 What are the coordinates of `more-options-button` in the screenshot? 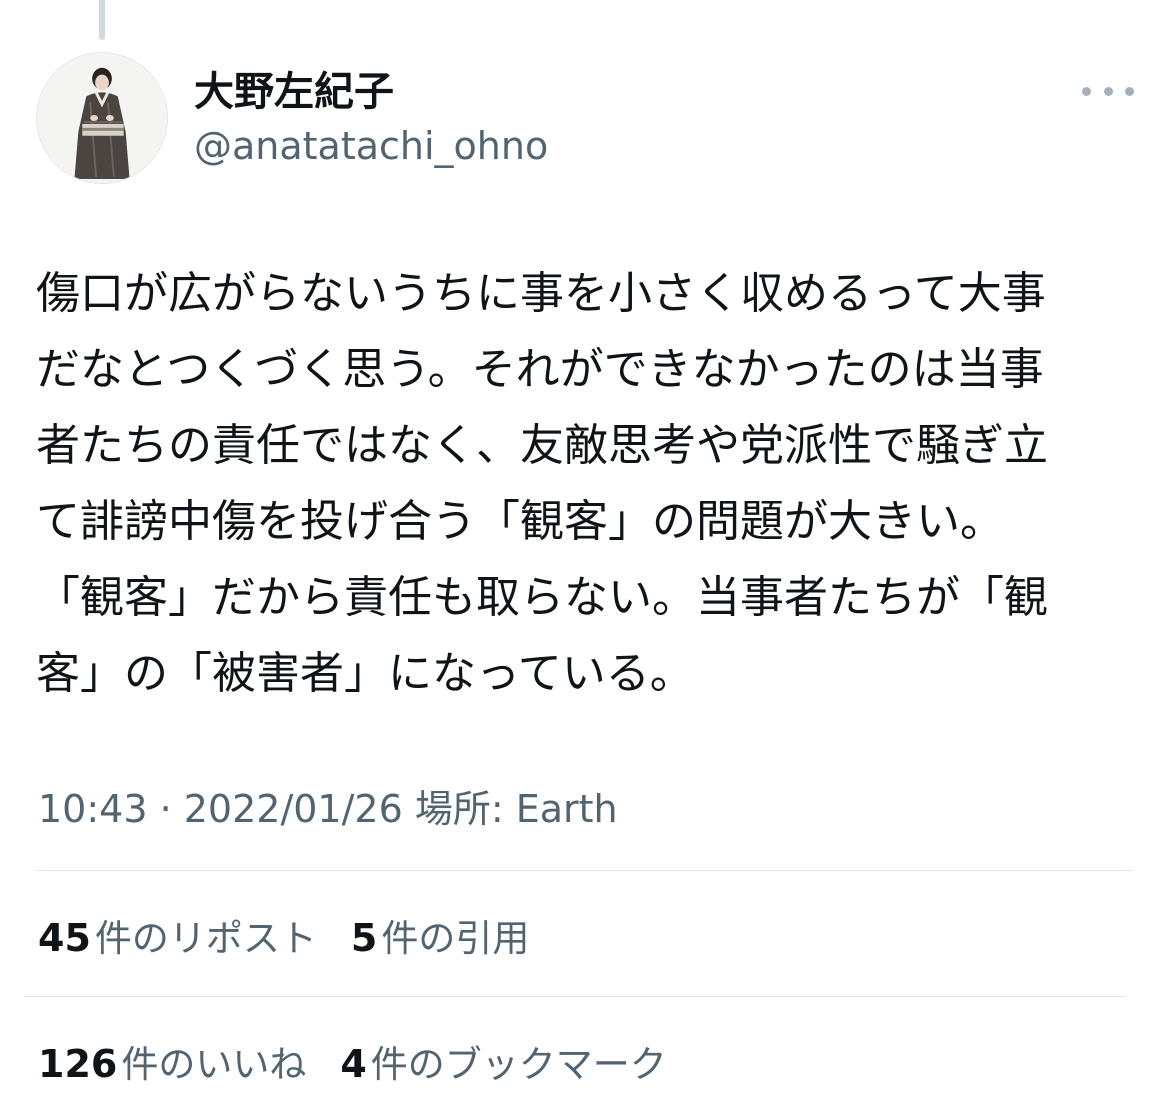 It's located at (1108, 91).